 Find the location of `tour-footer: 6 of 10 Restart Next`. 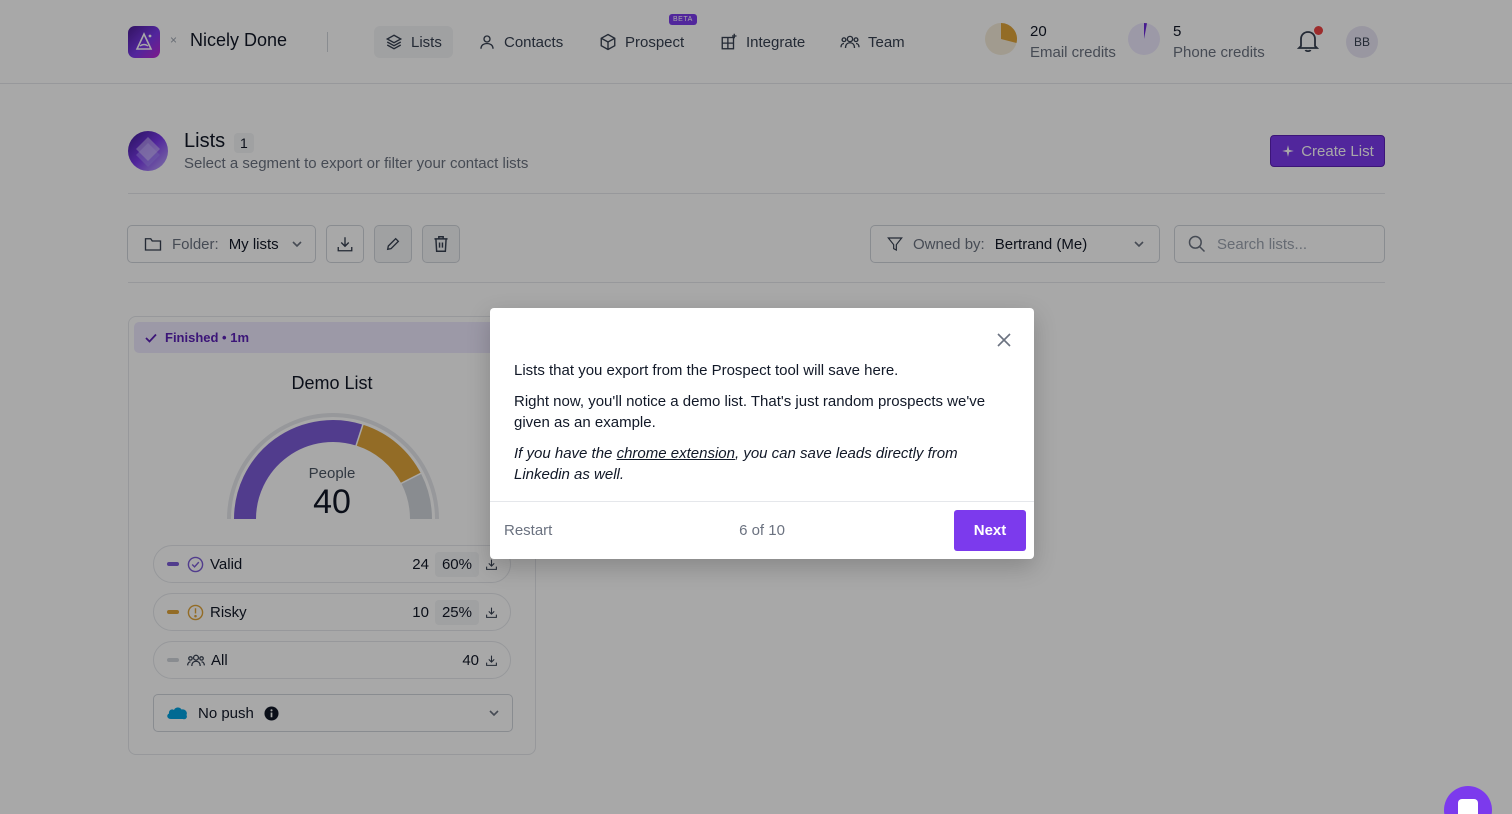

tour-footer: 6 of 10 Restart Next is located at coordinates (762, 530).